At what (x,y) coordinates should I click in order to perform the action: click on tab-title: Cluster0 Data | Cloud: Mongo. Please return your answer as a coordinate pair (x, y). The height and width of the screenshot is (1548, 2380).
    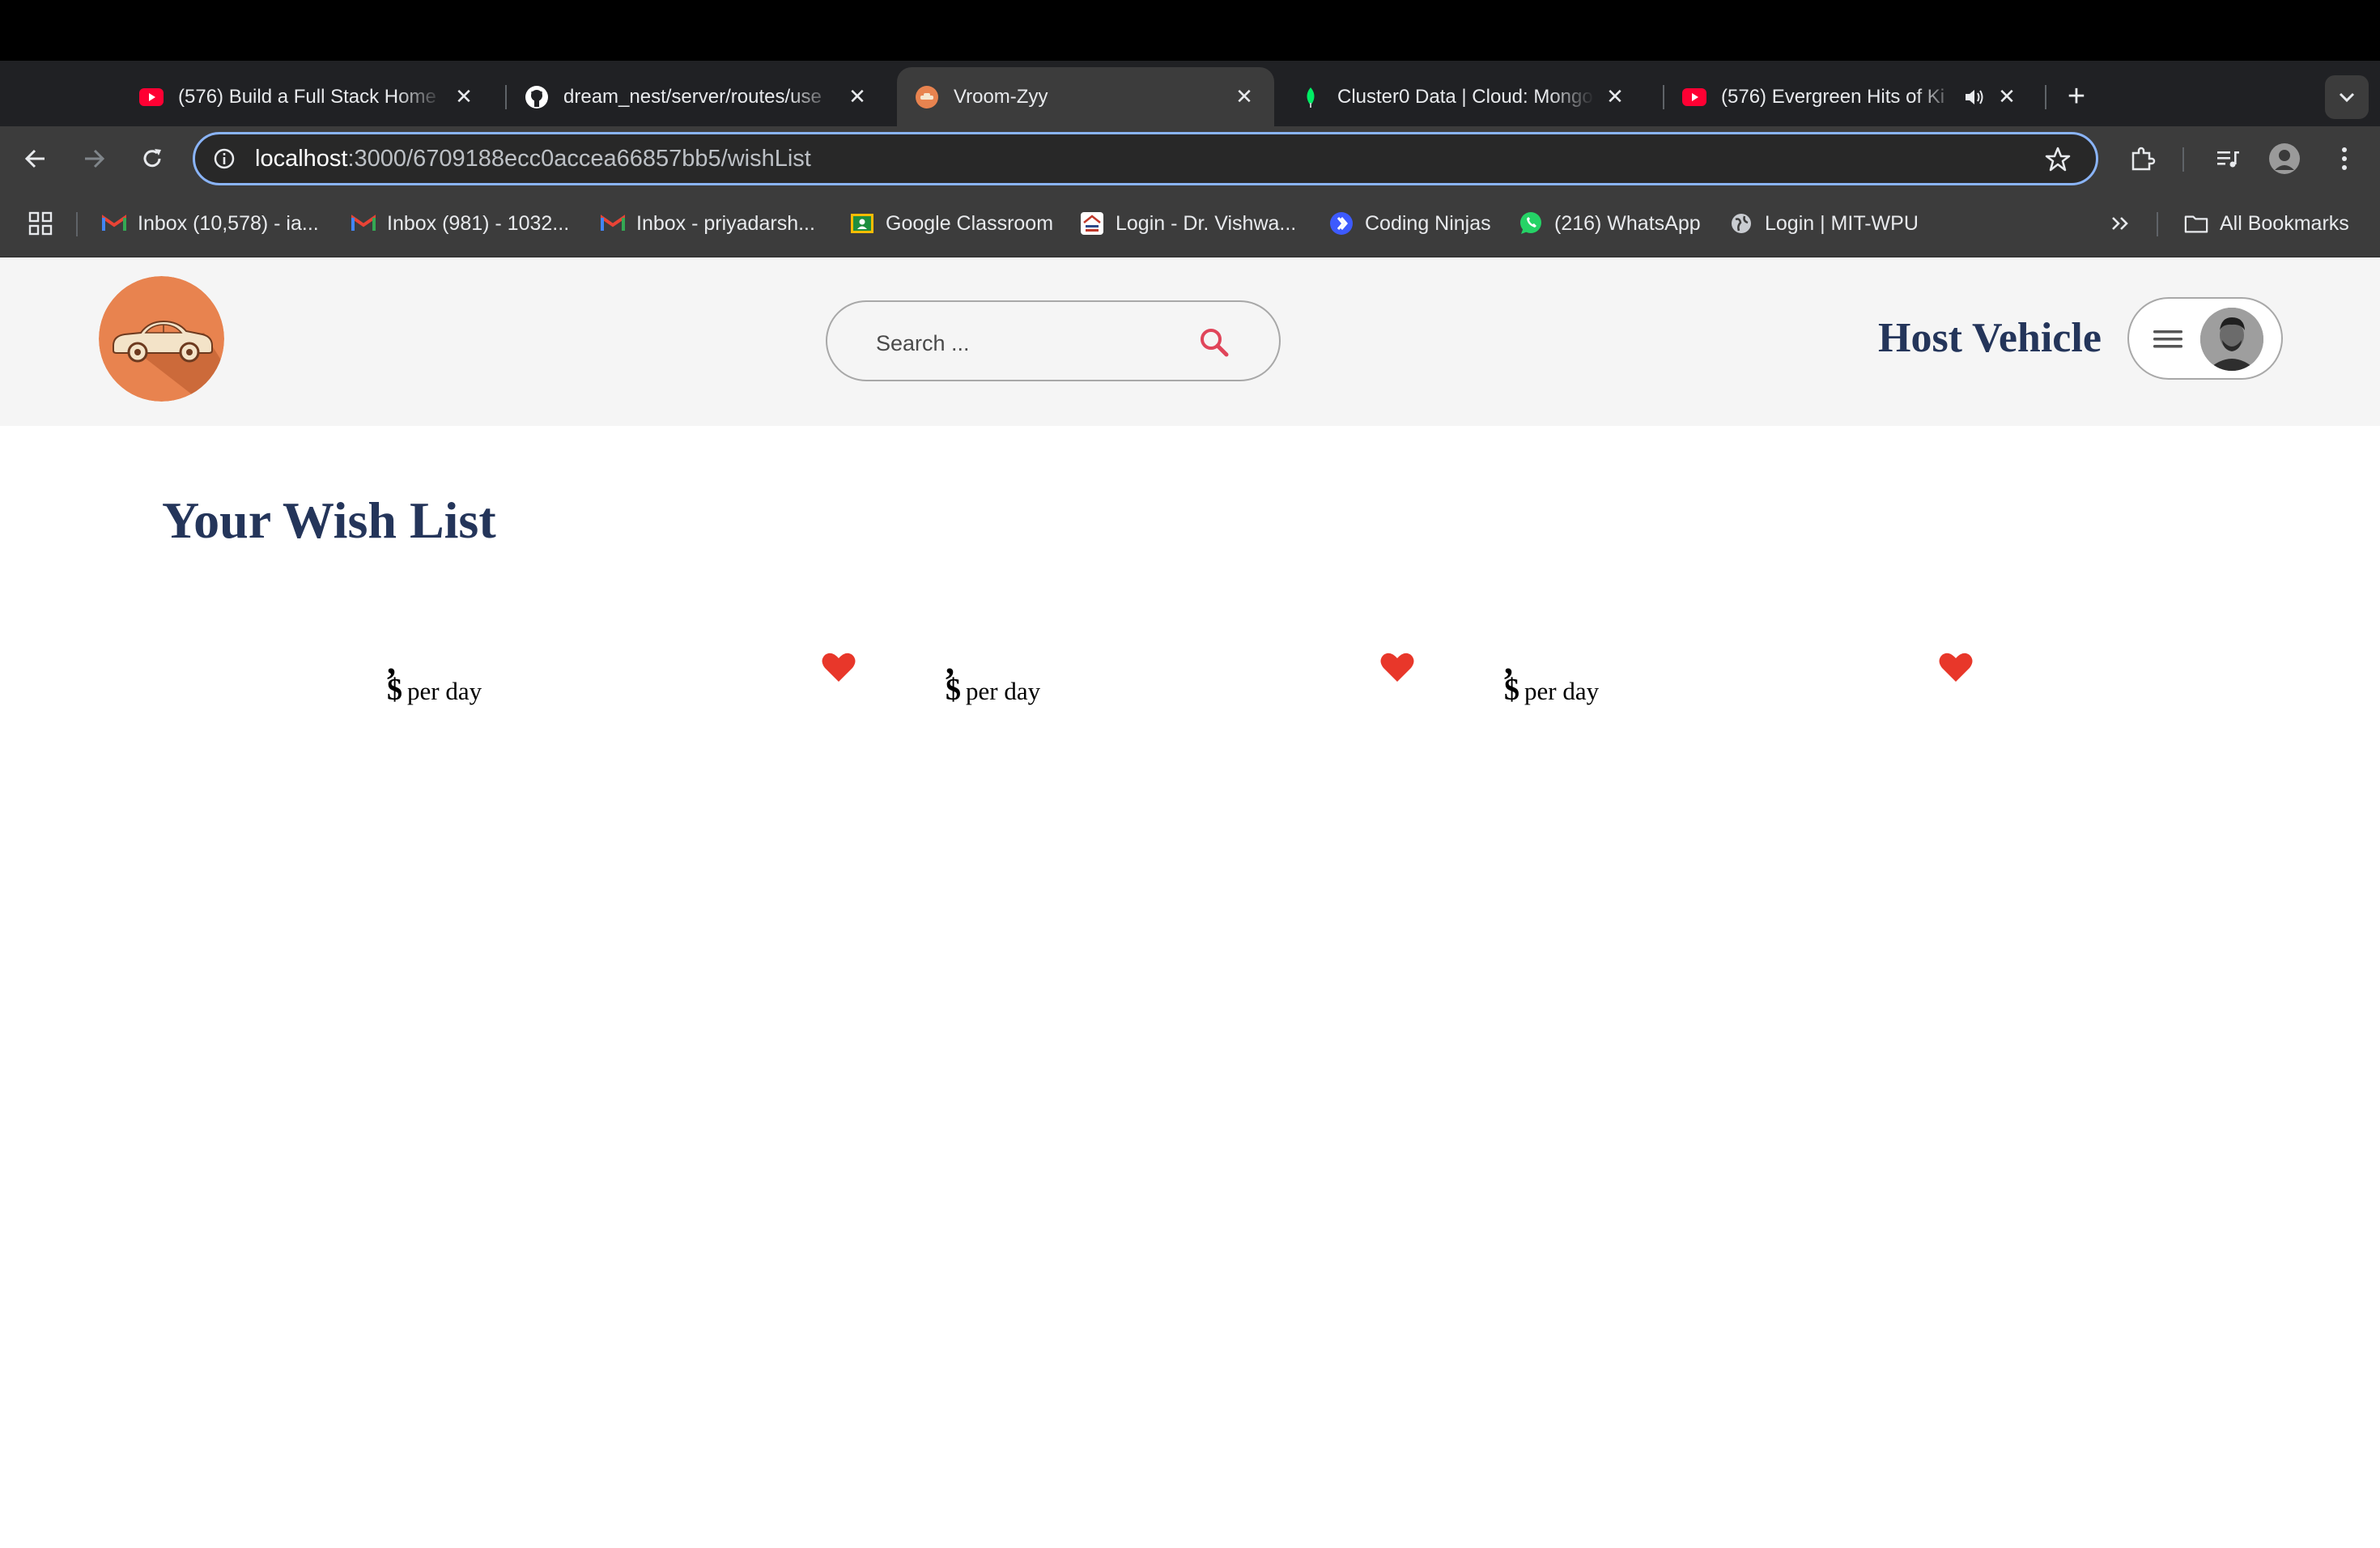
    Looking at the image, I should click on (1465, 96).